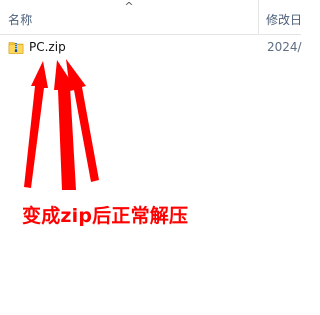  I want to click on file-modified-date: 2024/, so click(284, 47).